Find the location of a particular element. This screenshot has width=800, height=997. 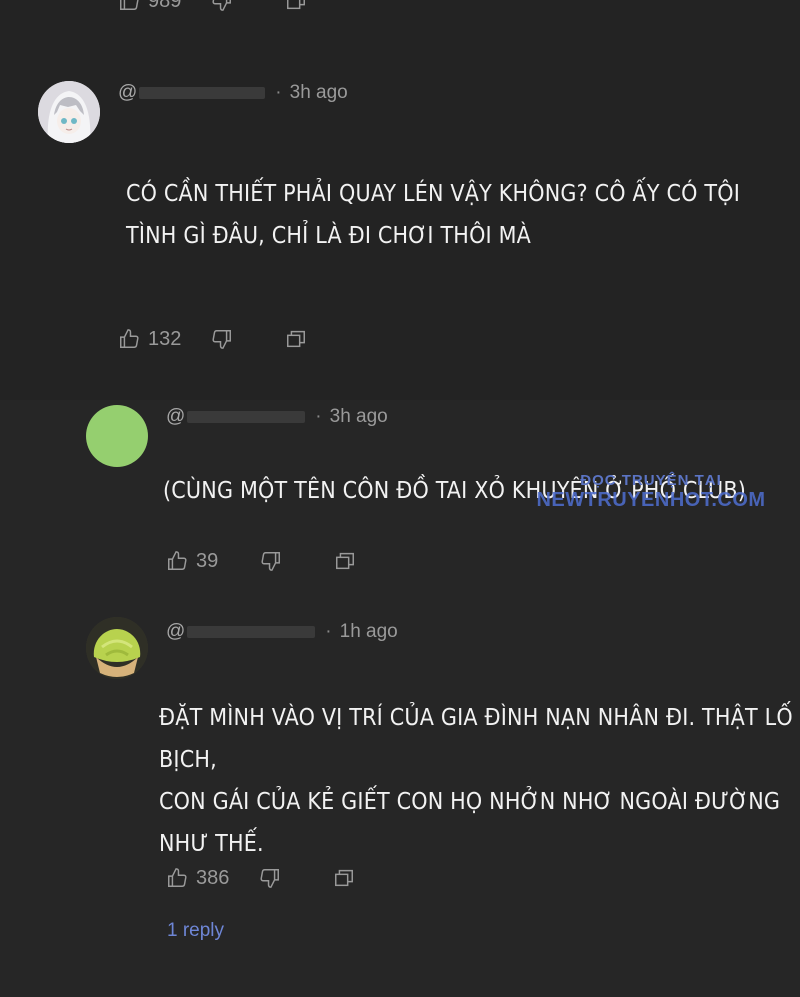

site-watermark: ĐỌC TRUYỆN TẠI NEWTRUYENHOT.COM is located at coordinates (651, 492).